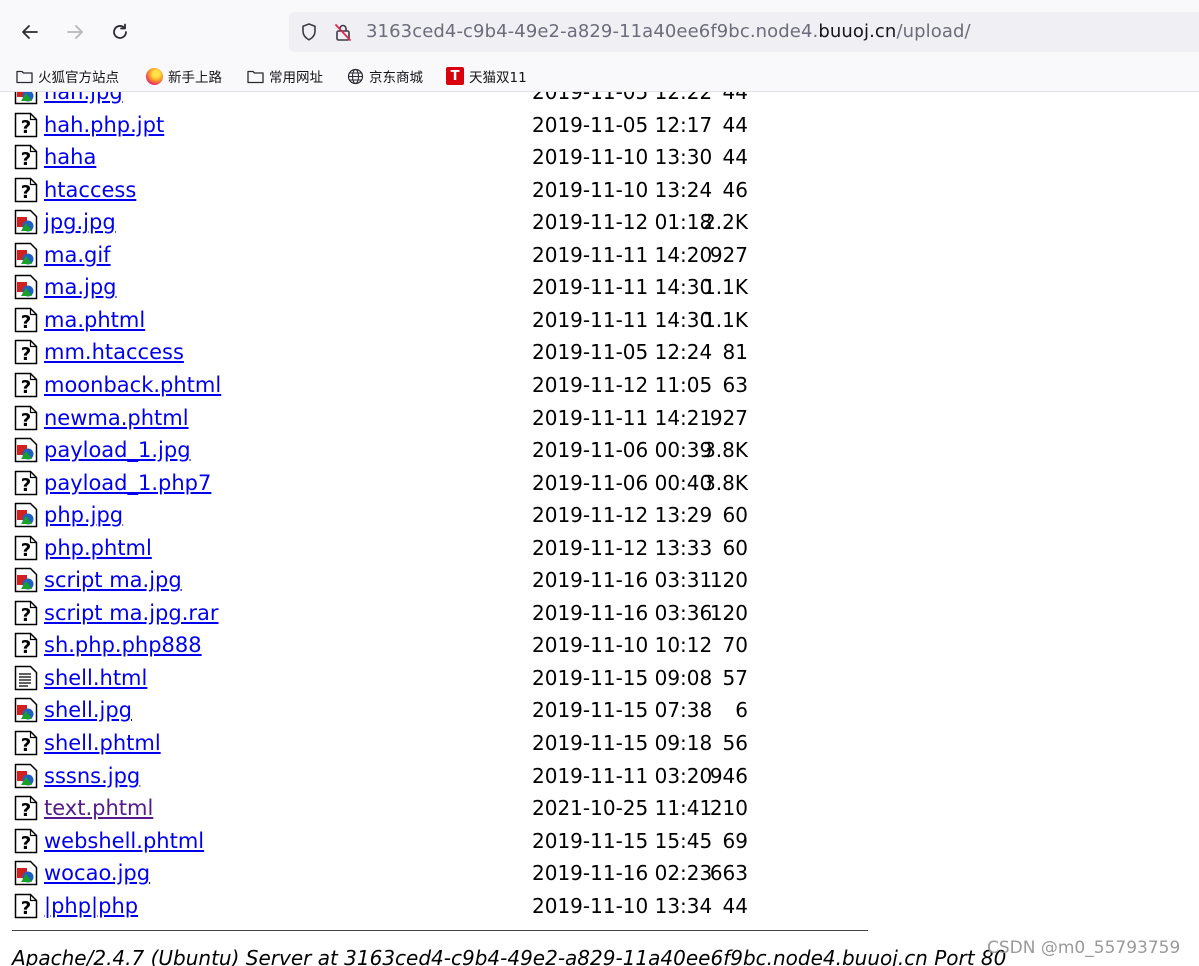 Image resolution: width=1199 pixels, height=966 pixels. What do you see at coordinates (104, 125) in the screenshot?
I see `file-link: hah.php.jpt` at bounding box center [104, 125].